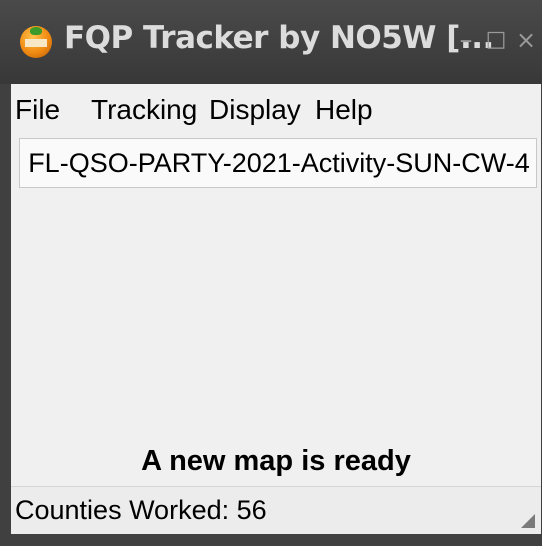 Image resolution: width=542 pixels, height=546 pixels. I want to click on menu-tracking: Tracking, so click(144, 110).